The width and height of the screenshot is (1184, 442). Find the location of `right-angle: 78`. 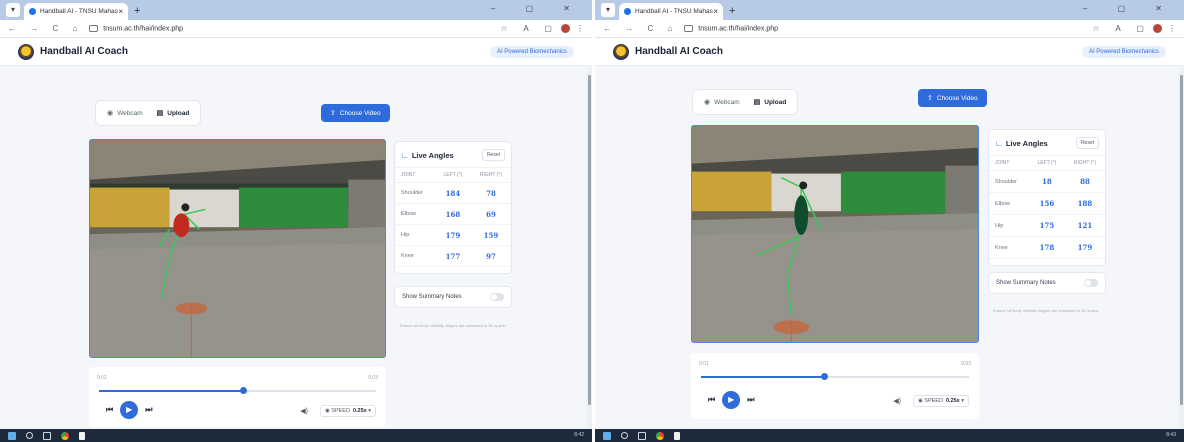

right-angle: 78 is located at coordinates (490, 193).